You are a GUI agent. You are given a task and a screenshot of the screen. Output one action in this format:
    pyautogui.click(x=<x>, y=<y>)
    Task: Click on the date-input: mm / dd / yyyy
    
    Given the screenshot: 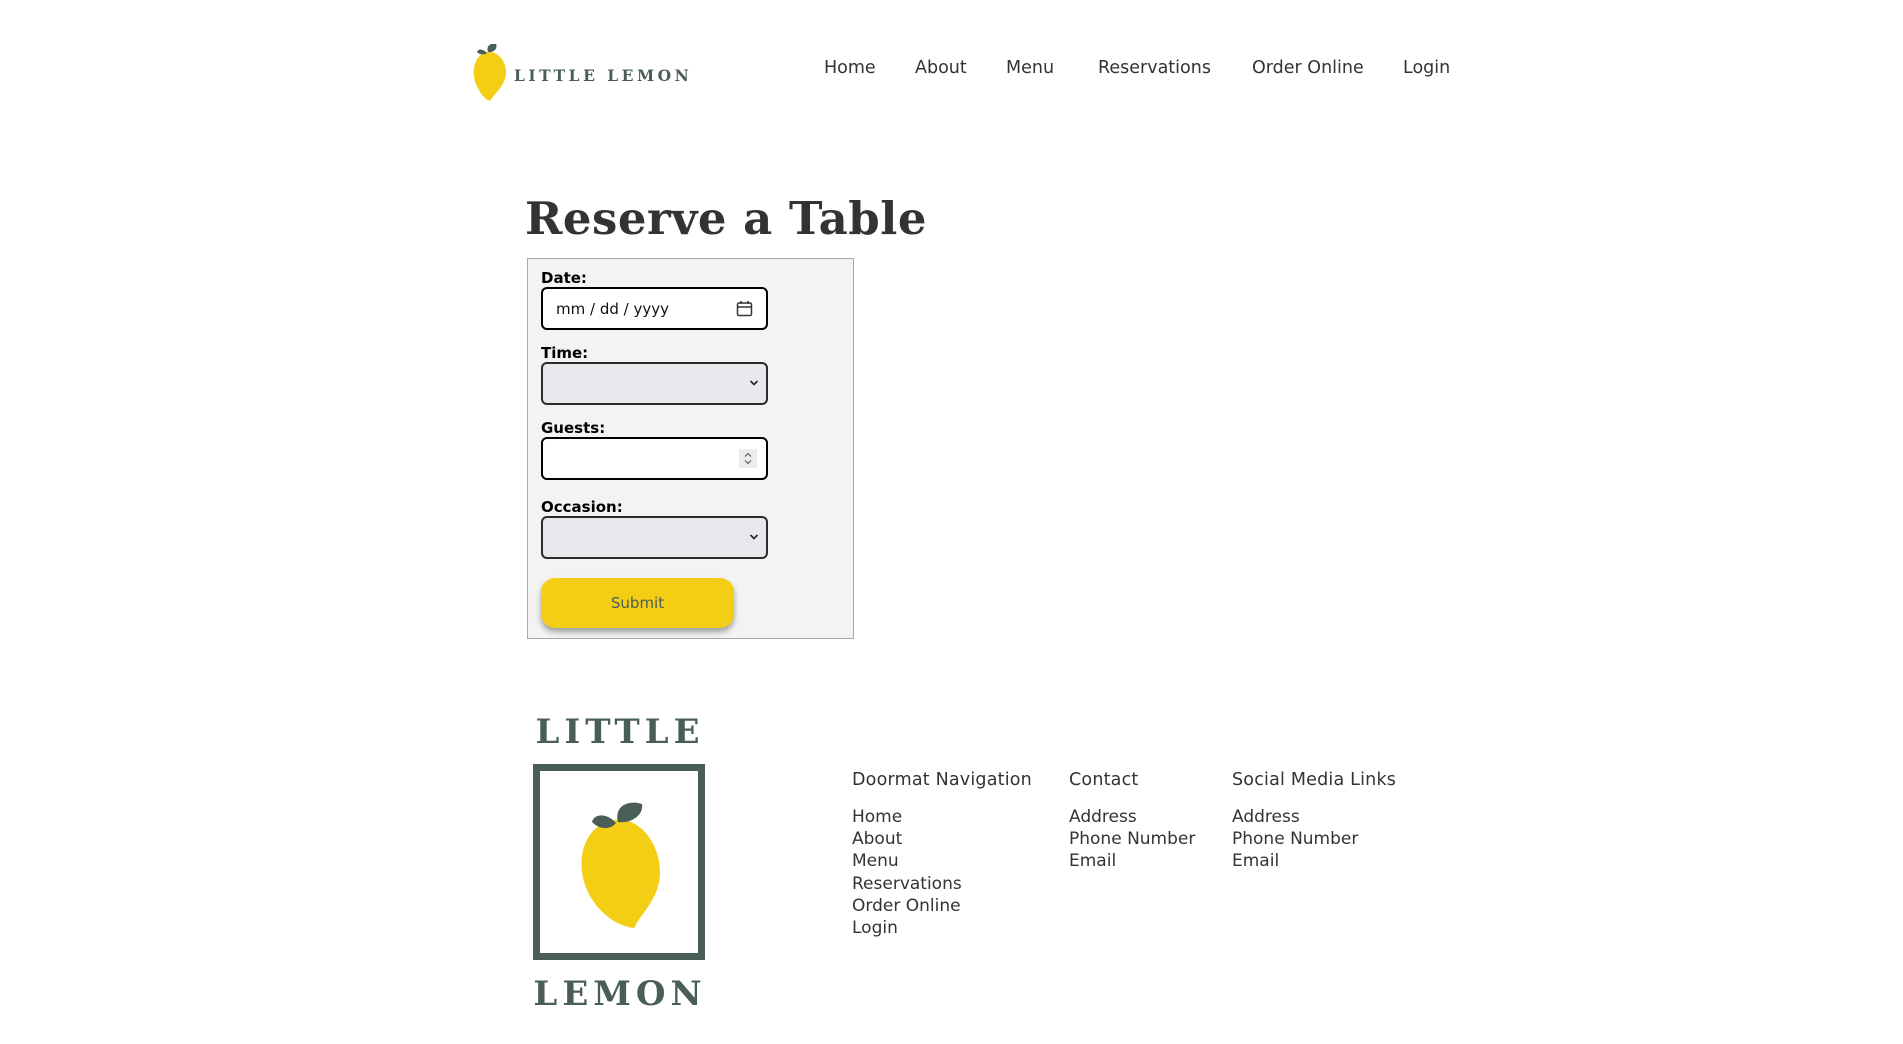 What is the action you would take?
    pyautogui.click(x=654, y=308)
    